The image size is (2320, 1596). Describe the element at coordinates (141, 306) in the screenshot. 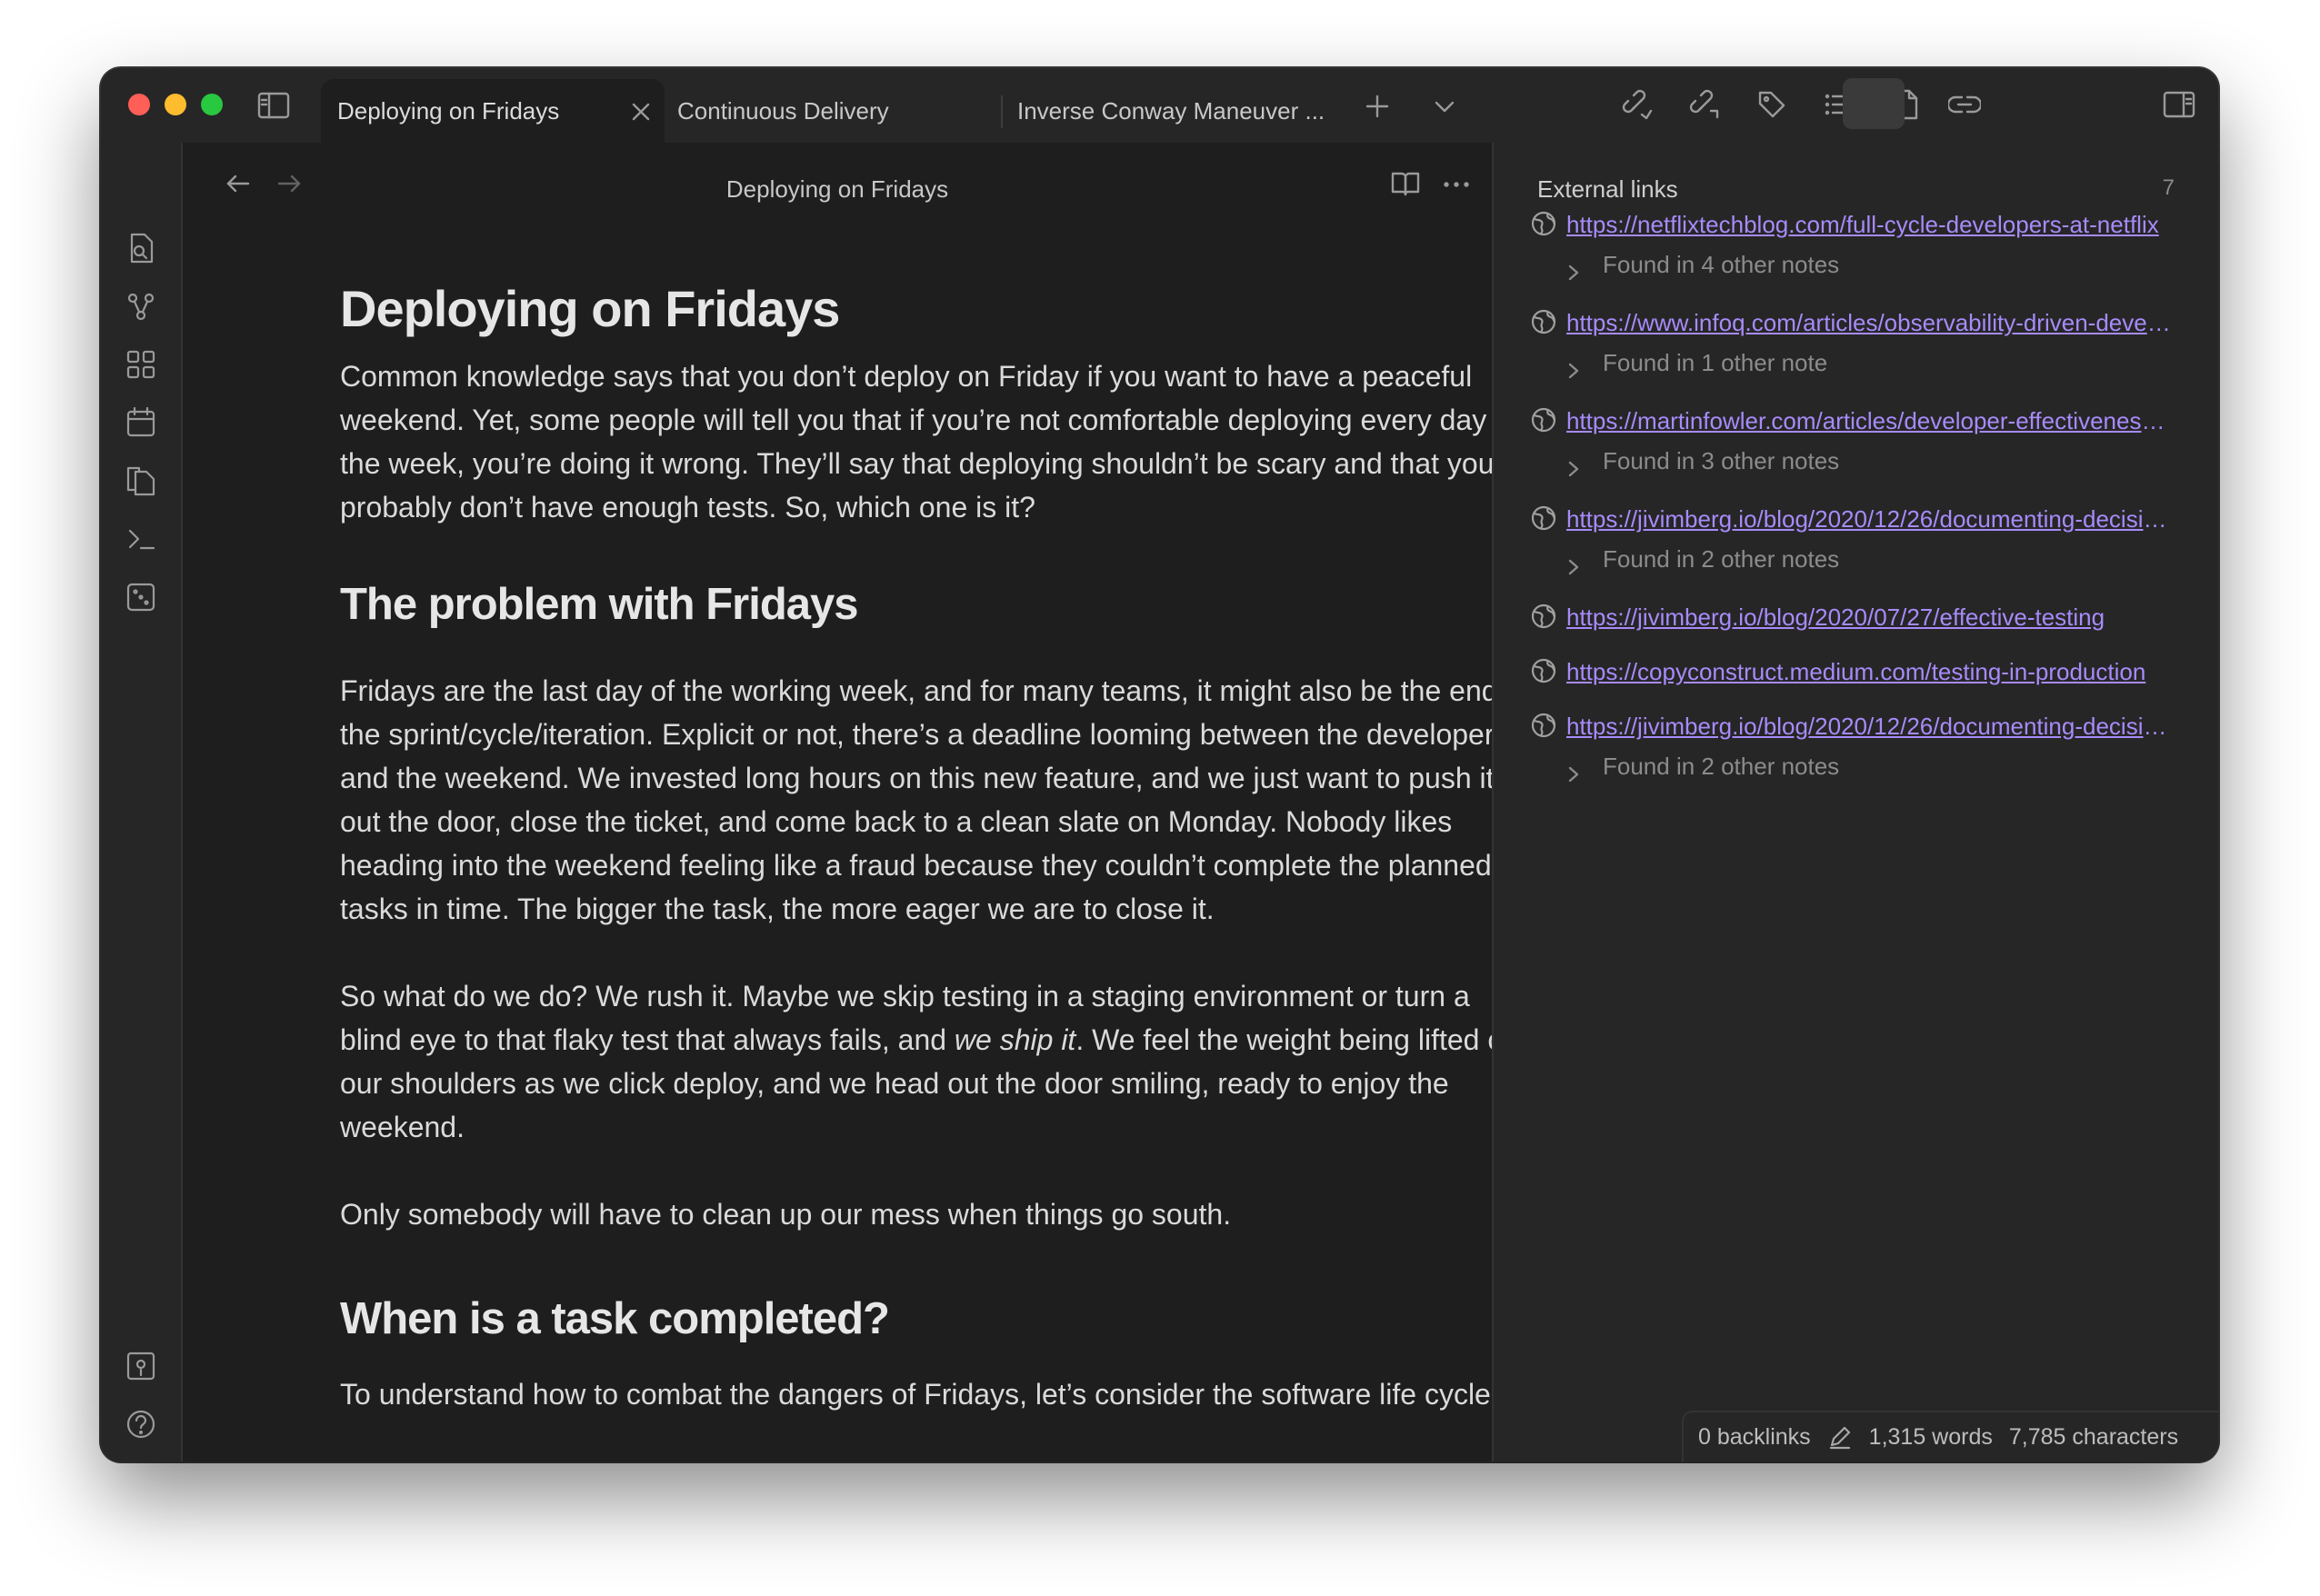

I see `graph-view-icon` at that location.